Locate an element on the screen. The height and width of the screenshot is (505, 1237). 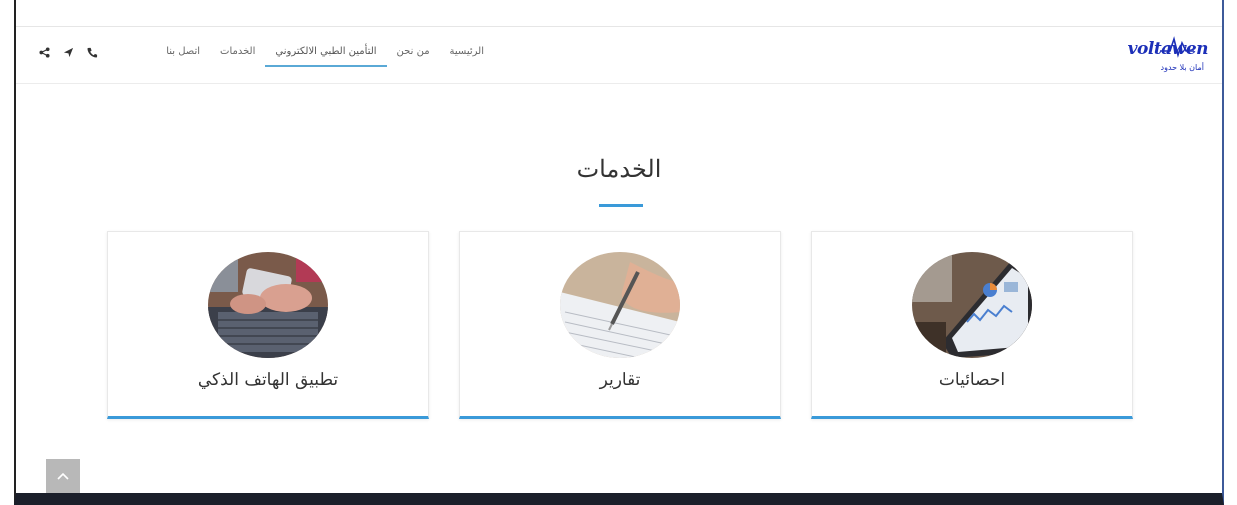
share-icon is located at coordinates (44, 52).